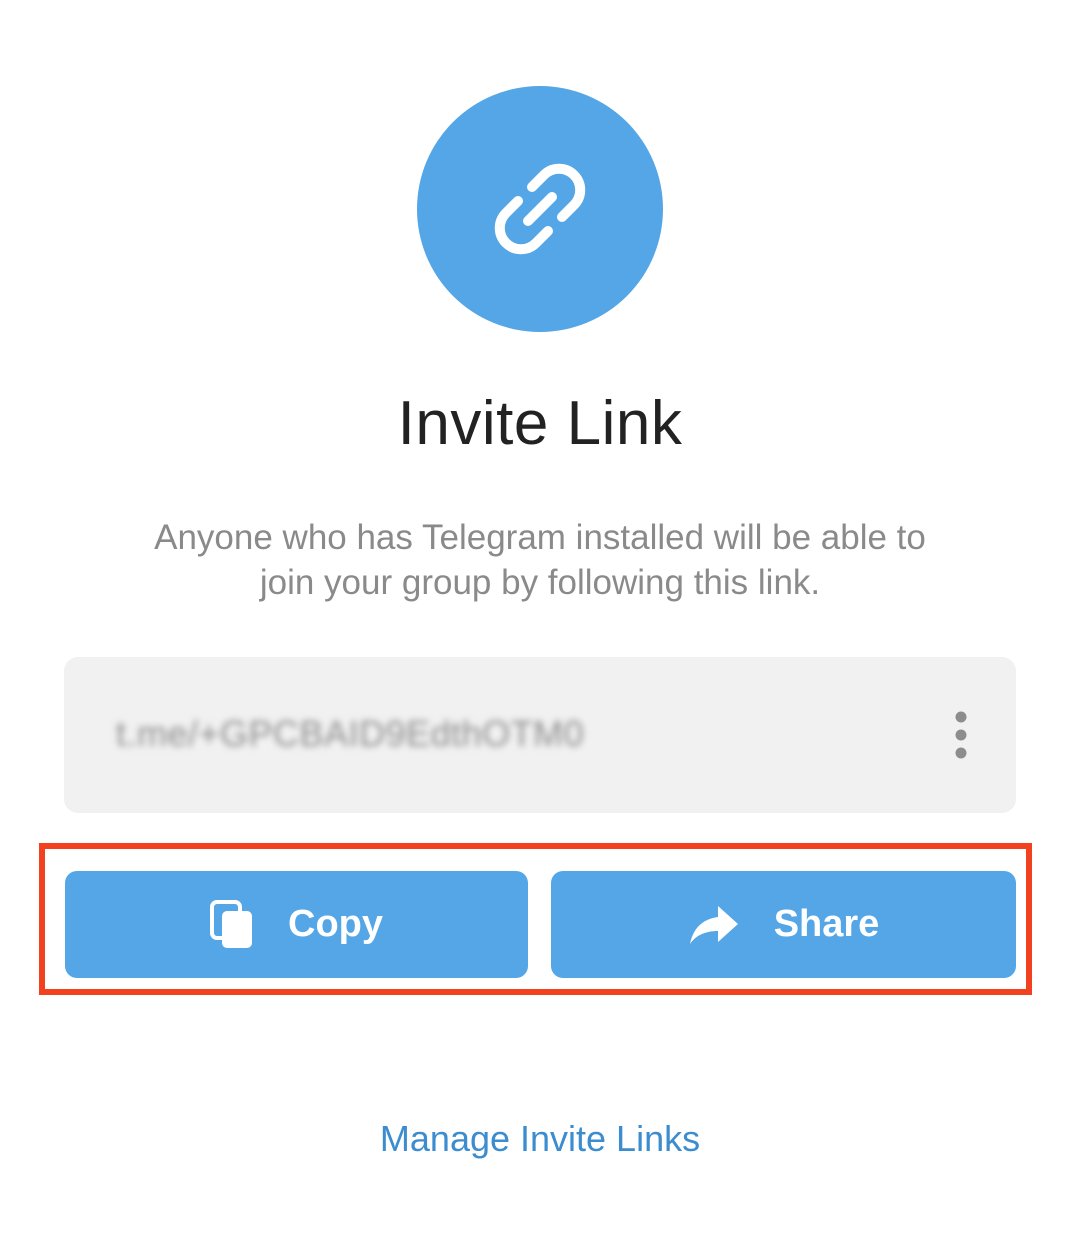  Describe the element at coordinates (335, 924) in the screenshot. I see `copy-button-label: Copy` at that location.